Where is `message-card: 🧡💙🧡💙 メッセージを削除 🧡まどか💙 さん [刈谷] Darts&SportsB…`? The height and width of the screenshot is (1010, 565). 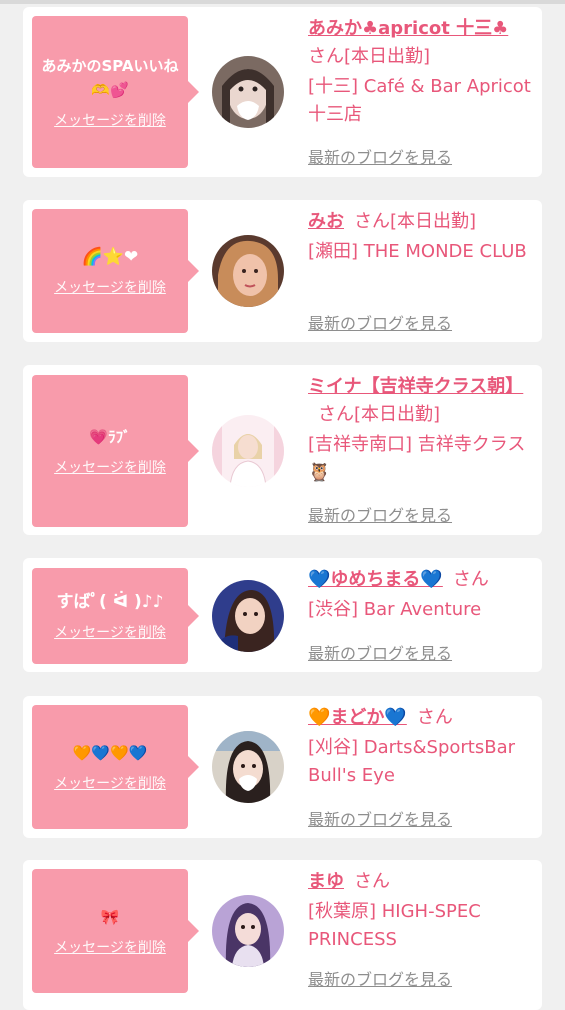
message-card: 🧡💙🧡💙 メッセージを削除 🧡まどか💙 さん [刈谷] Darts&SportsB… is located at coordinates (282, 767).